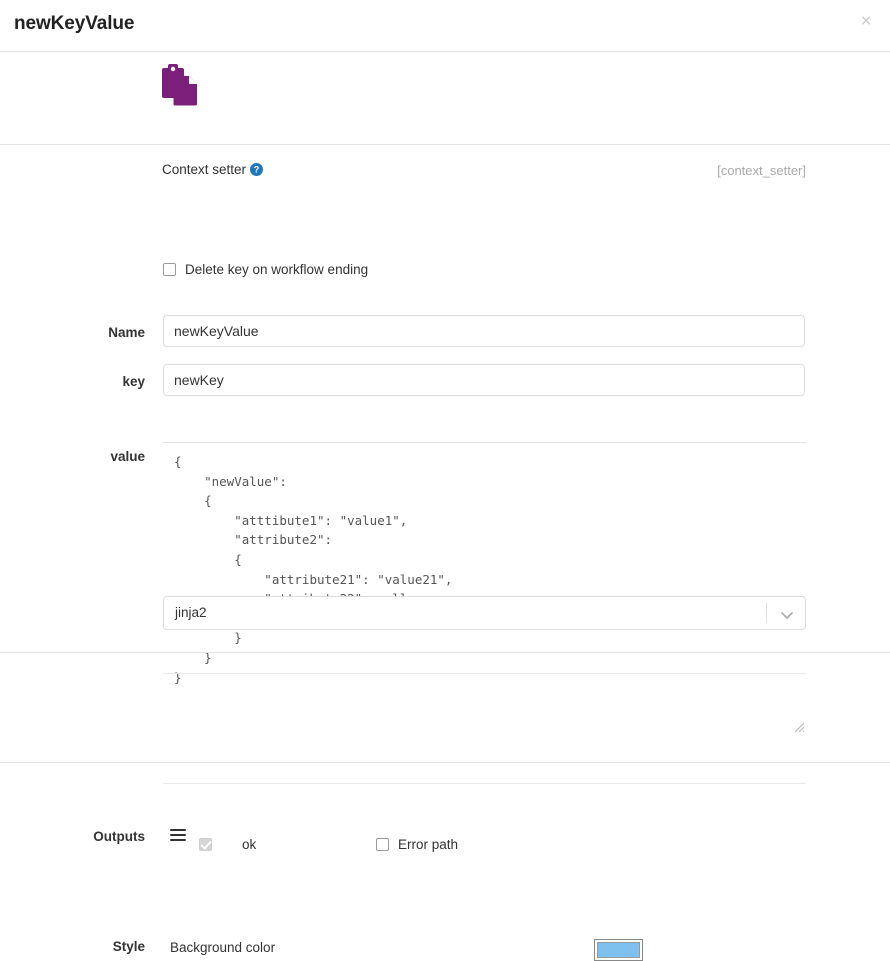 This screenshot has height=961, width=890. What do you see at coordinates (204, 169) in the screenshot?
I see `node-type-text: Context setter` at bounding box center [204, 169].